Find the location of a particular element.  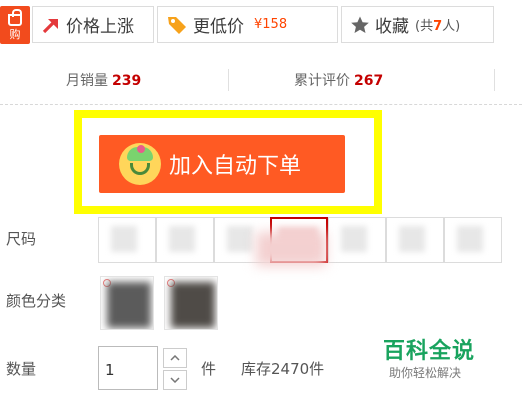

shopping-bag-icon: 购 is located at coordinates (15, 25).